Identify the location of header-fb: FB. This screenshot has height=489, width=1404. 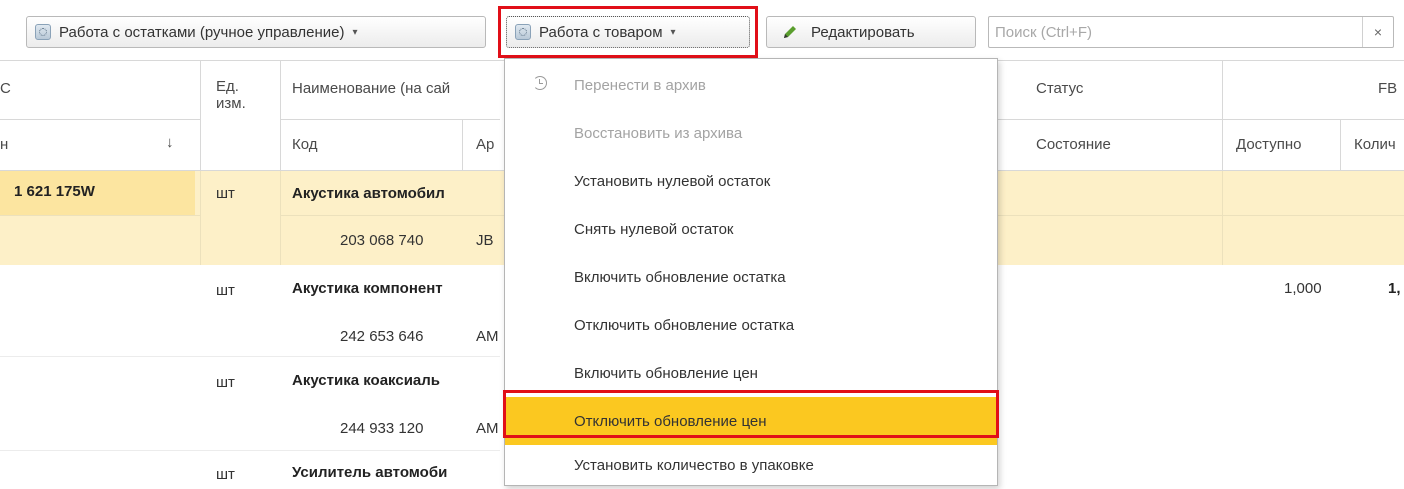
(1387, 88).